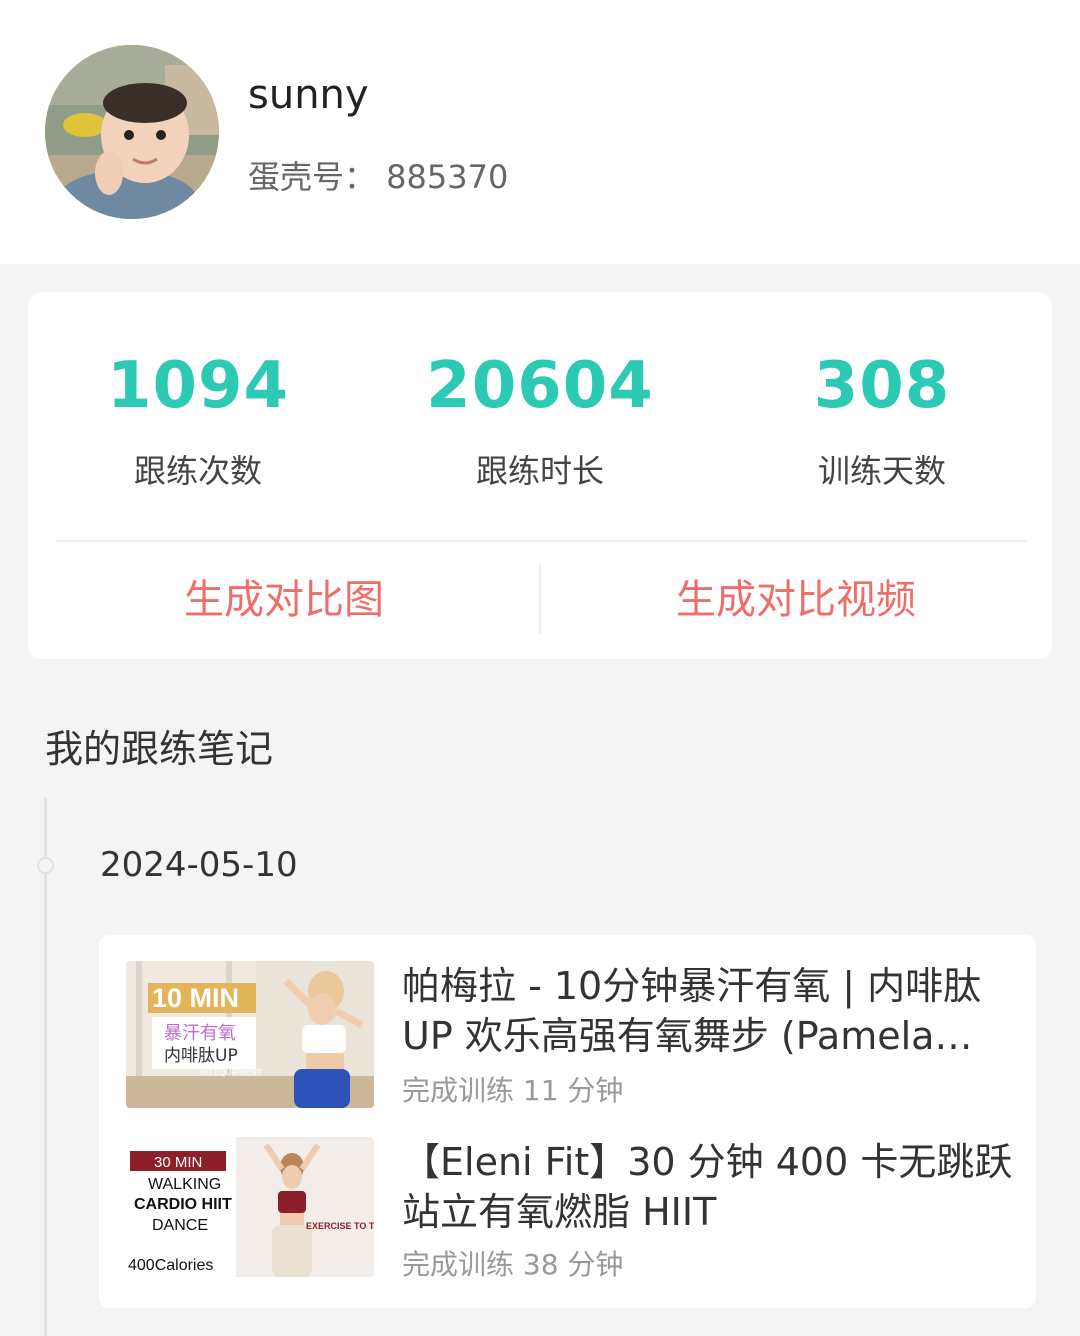 The height and width of the screenshot is (1336, 1080). I want to click on thumbnail-image: 10 MIN 暴汗有氧 内啡肽UP NO EQUIPMENT, so click(250, 1034).